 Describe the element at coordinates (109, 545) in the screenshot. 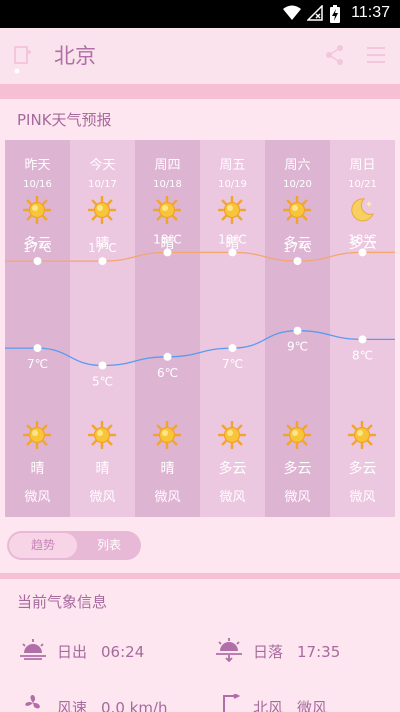

I see `tab-list: 列表` at that location.